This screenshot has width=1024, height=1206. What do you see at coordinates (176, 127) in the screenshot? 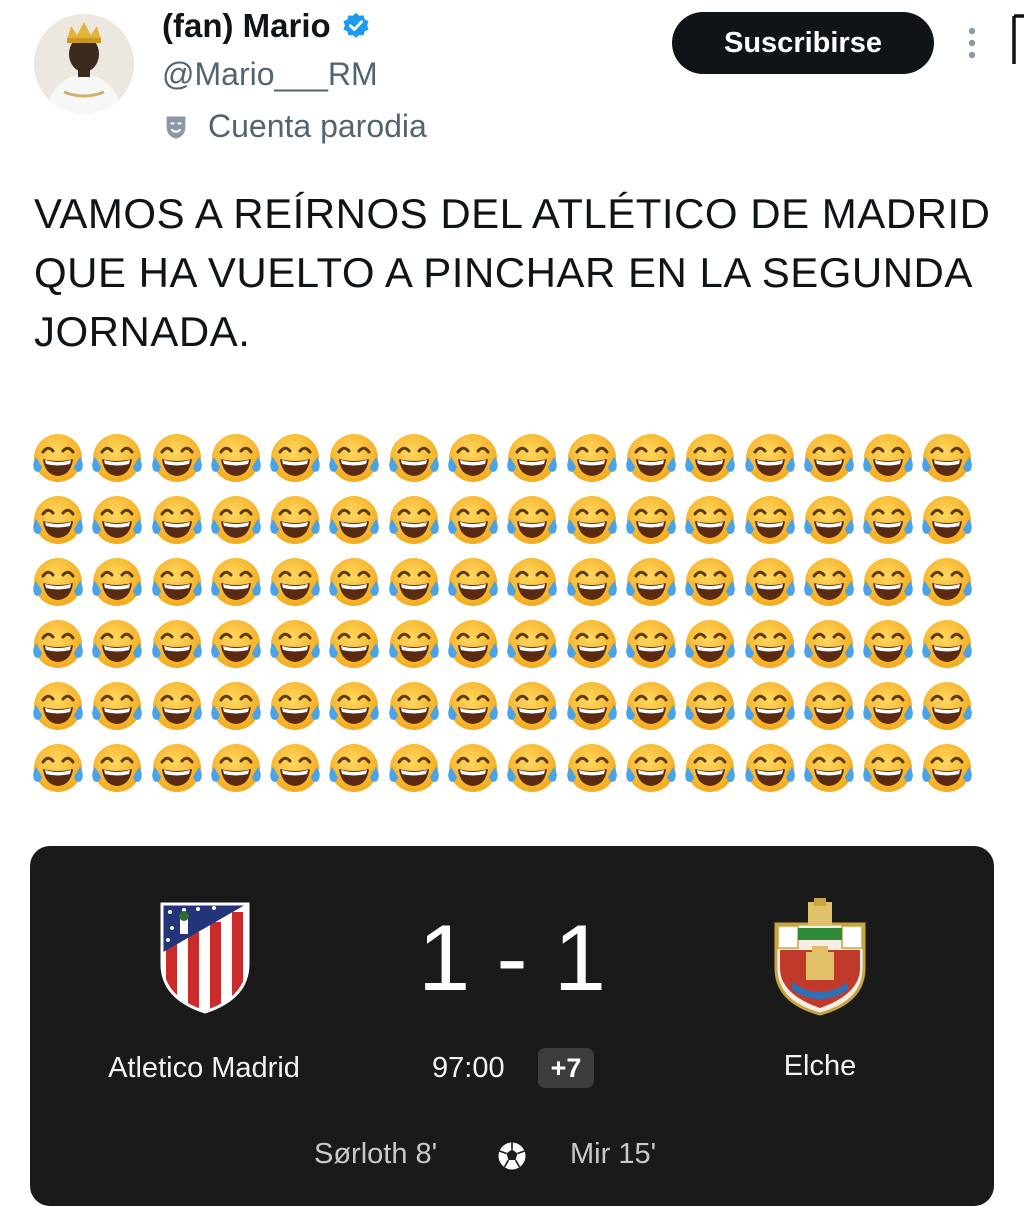
I see `parody-mask-icon` at bounding box center [176, 127].